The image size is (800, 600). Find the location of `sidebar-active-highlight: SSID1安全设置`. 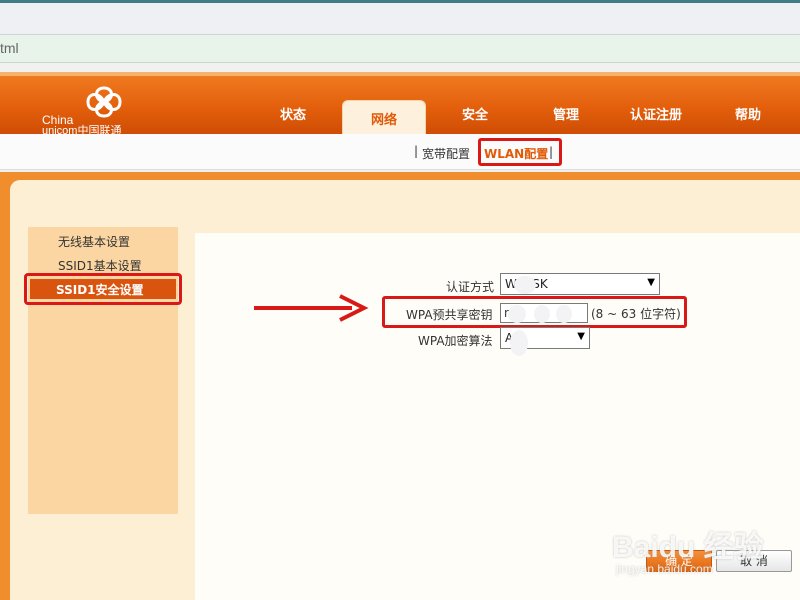

sidebar-active-highlight: SSID1安全设置 is located at coordinates (103, 289).